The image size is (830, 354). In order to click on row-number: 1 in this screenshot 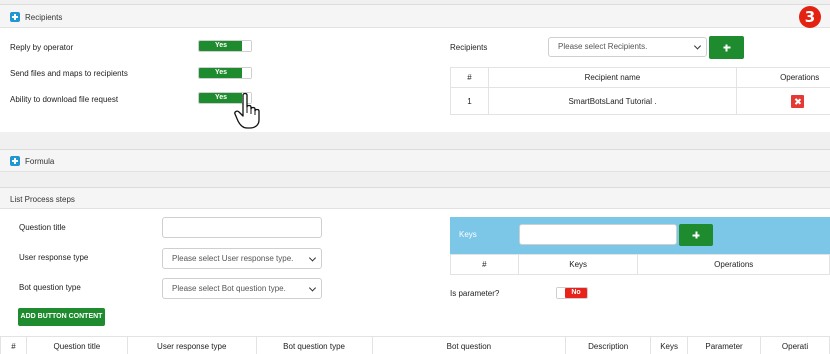, I will do `click(469, 101)`.